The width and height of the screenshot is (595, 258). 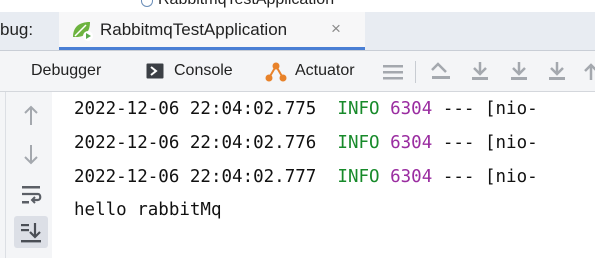 I want to click on step-into-icon, so click(x=519, y=73).